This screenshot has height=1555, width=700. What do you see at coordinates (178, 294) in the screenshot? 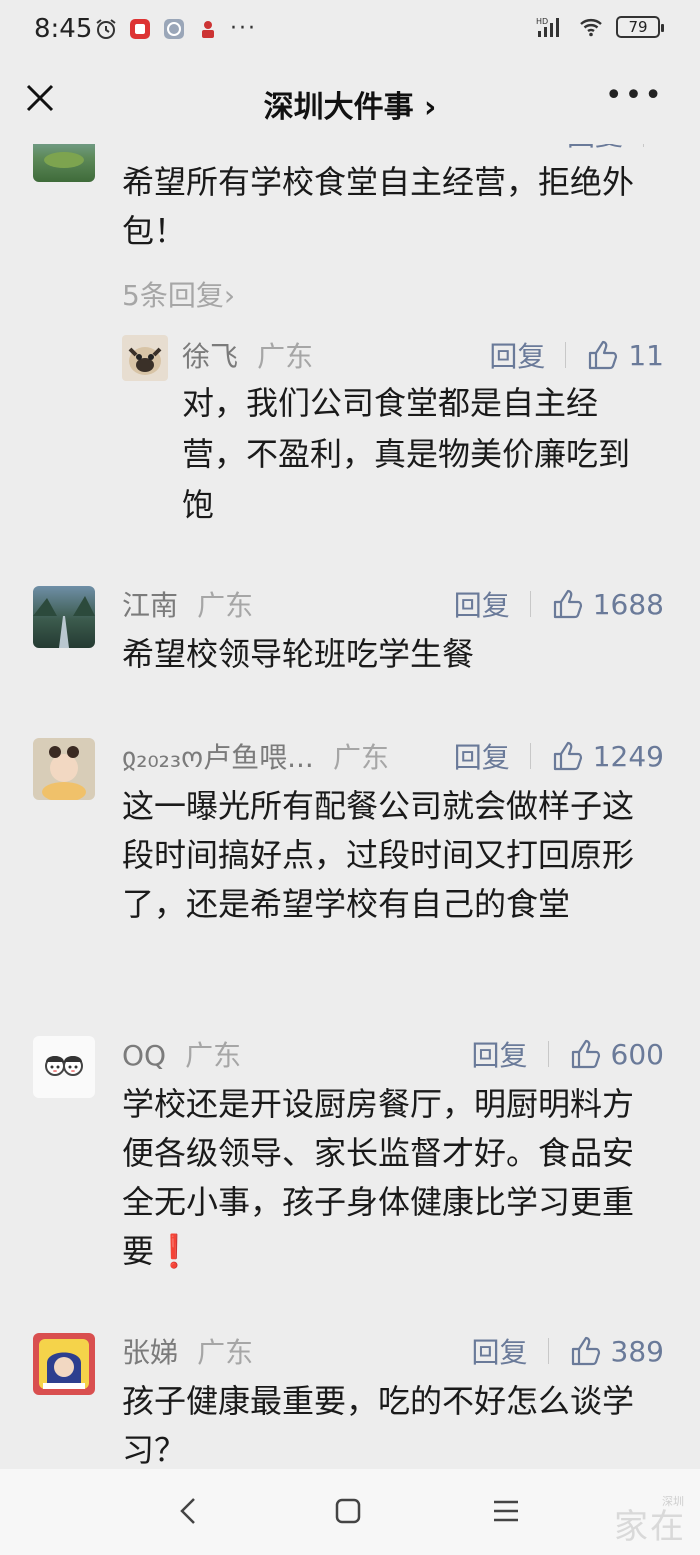
I see `more-replies-link: 5条回复›` at bounding box center [178, 294].